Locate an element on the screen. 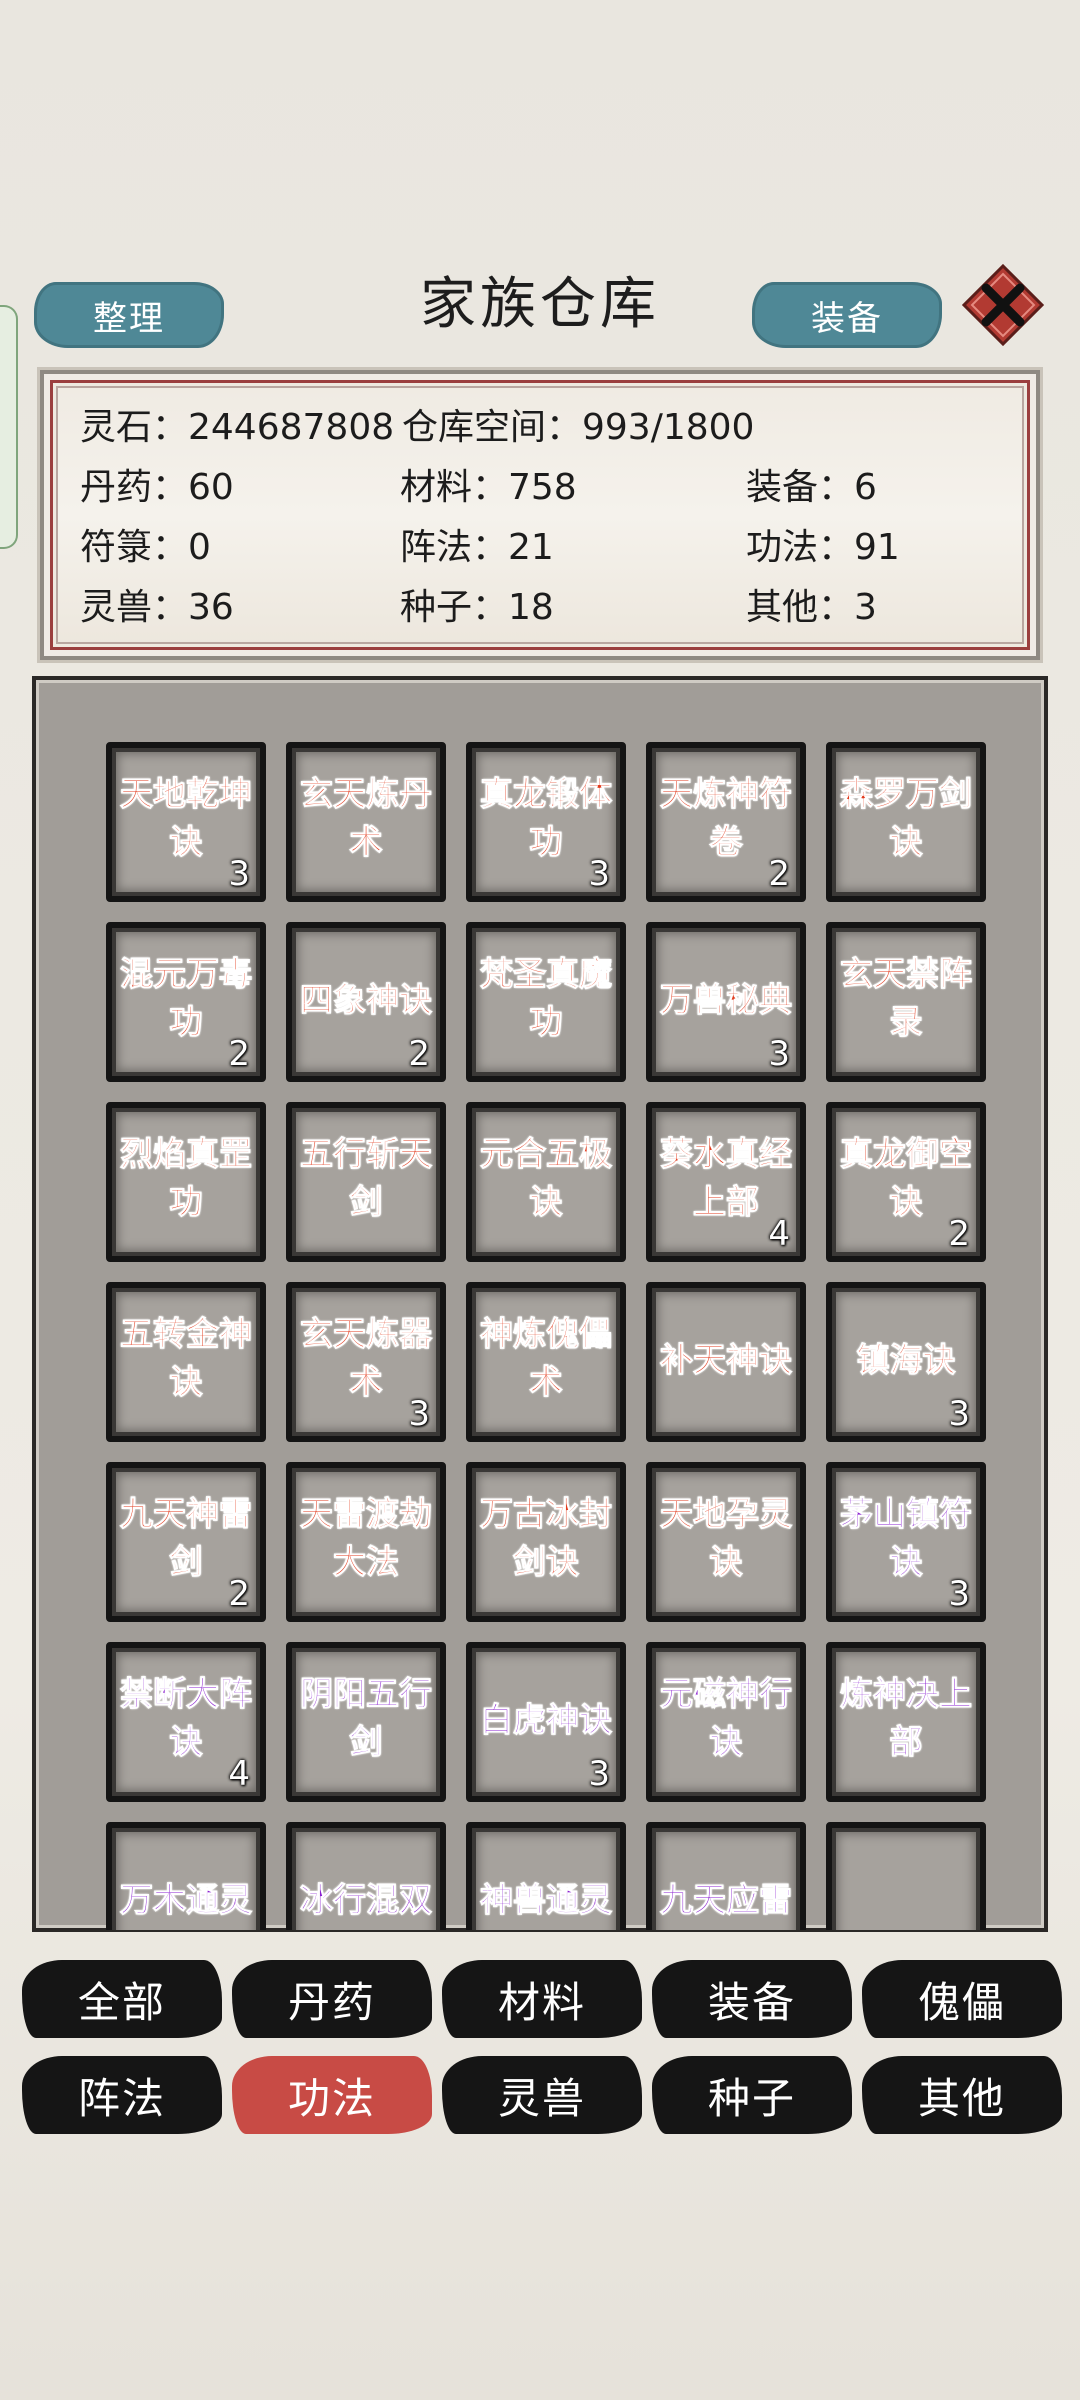  item-name-line: 部 is located at coordinates (906, 1742).